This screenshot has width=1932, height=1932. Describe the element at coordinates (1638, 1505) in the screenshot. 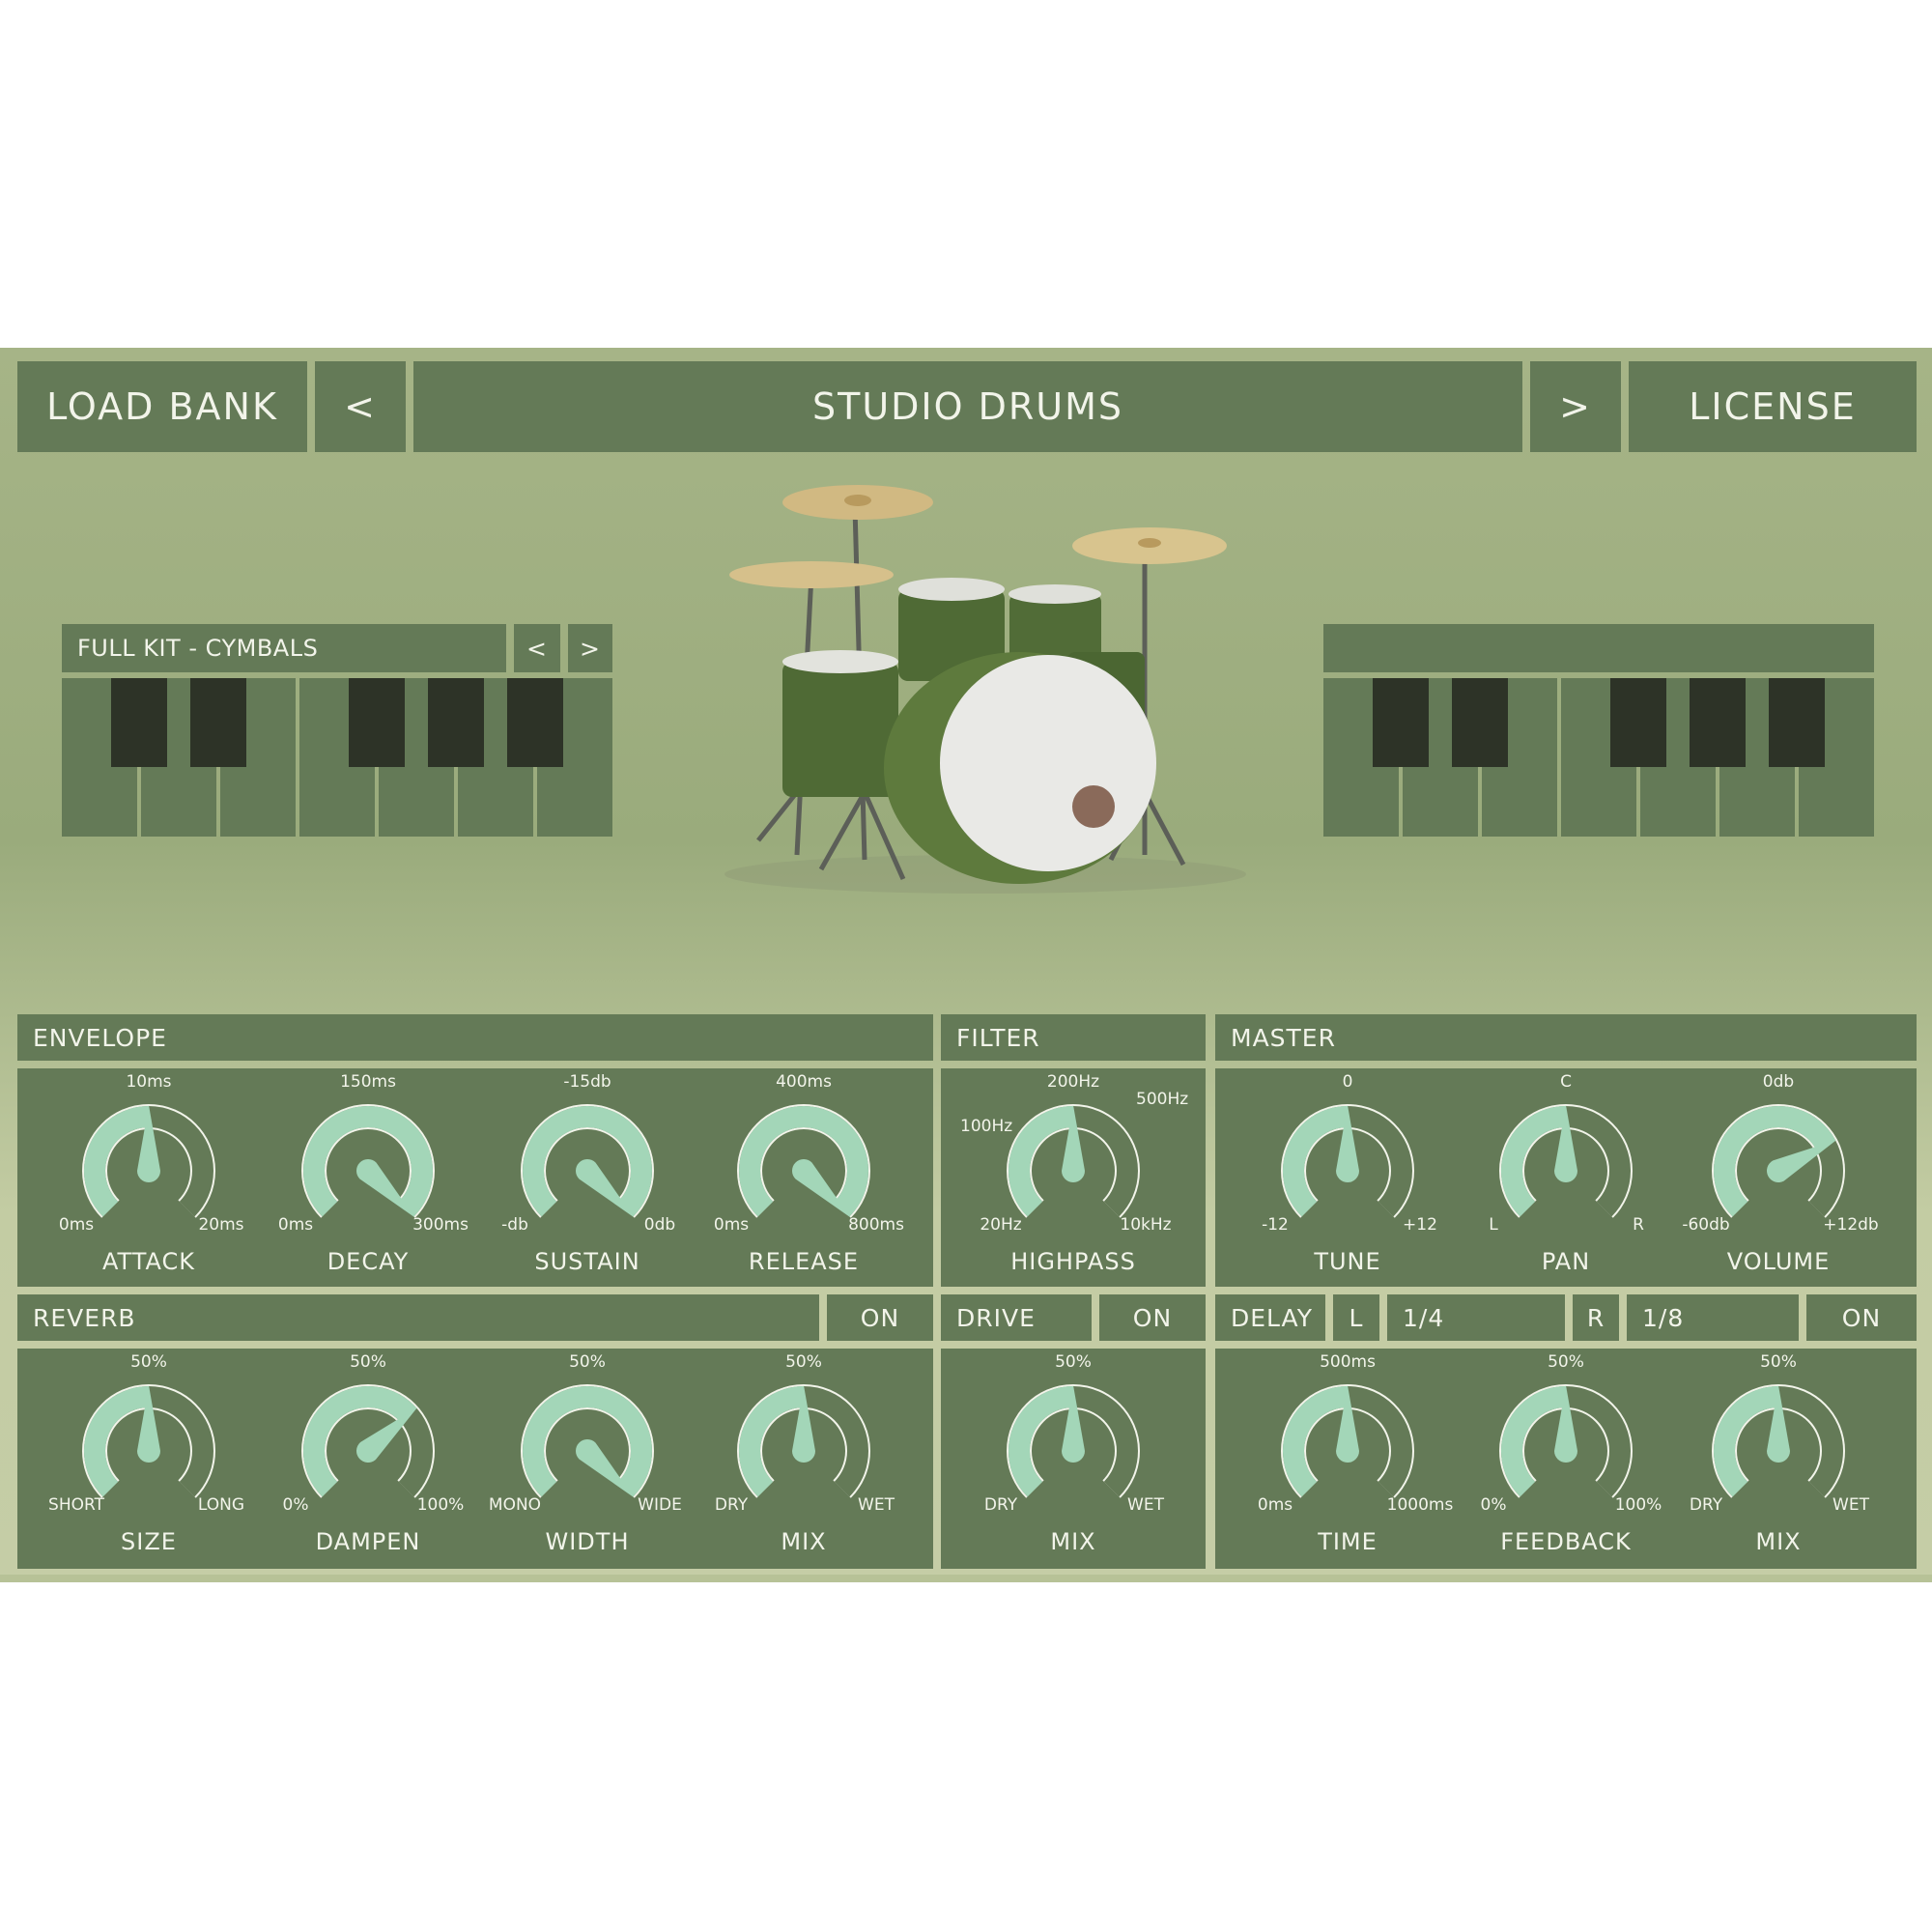

I see `knob-max-label: 100%` at that location.